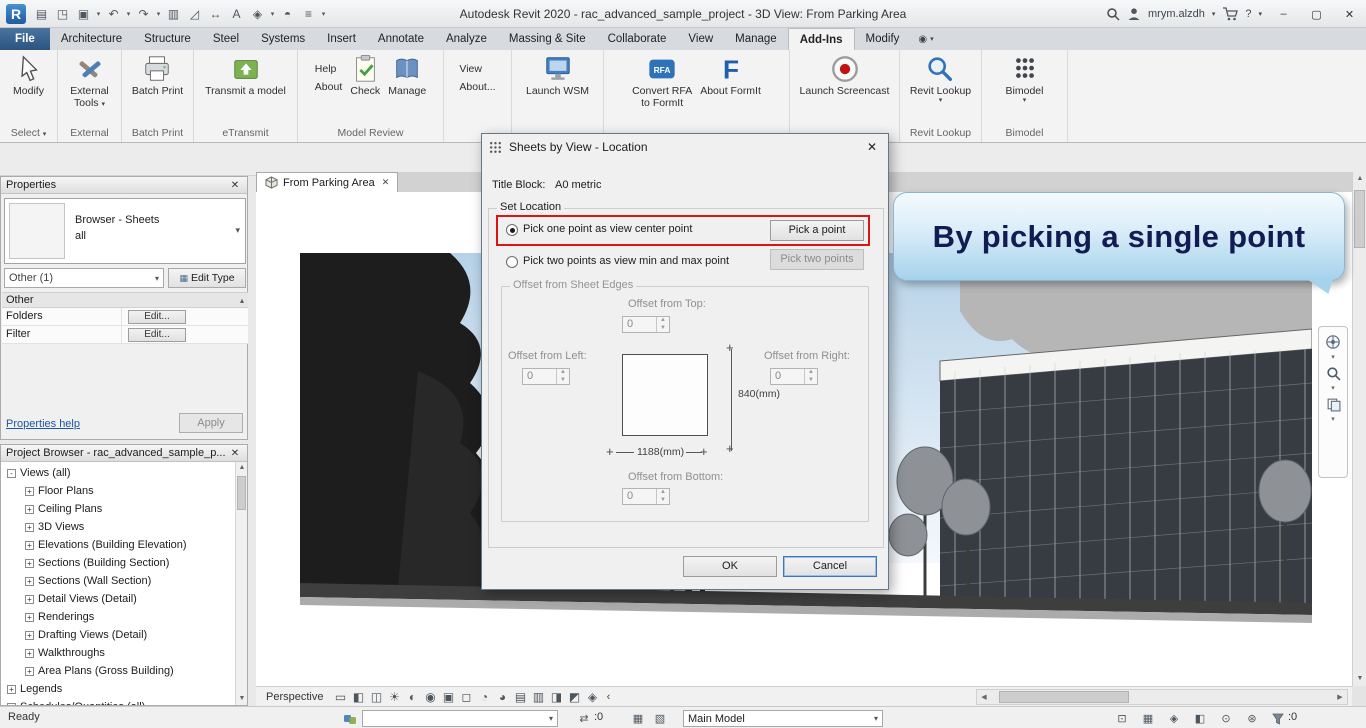 This screenshot has height=728, width=1366. What do you see at coordinates (328, 87) in the screenshot?
I see `about-button: About` at bounding box center [328, 87].